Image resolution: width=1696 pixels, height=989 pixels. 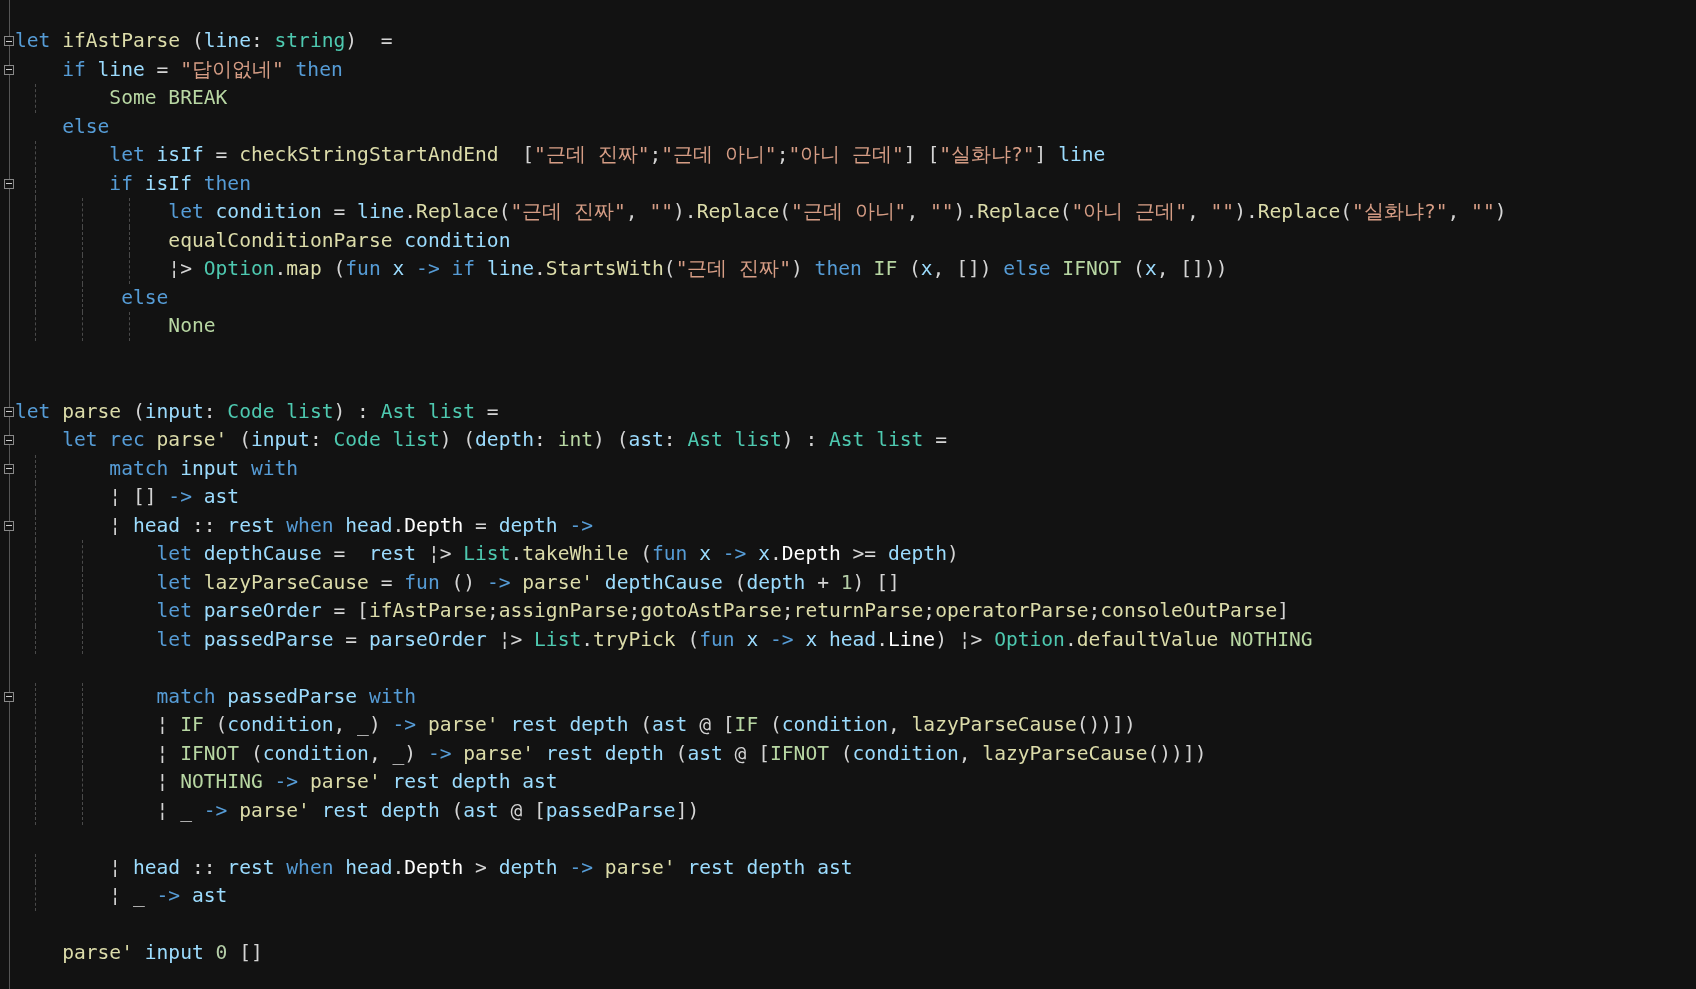 What do you see at coordinates (174, 497) in the screenshot?
I see `code-line: ¦ [] -> ast` at bounding box center [174, 497].